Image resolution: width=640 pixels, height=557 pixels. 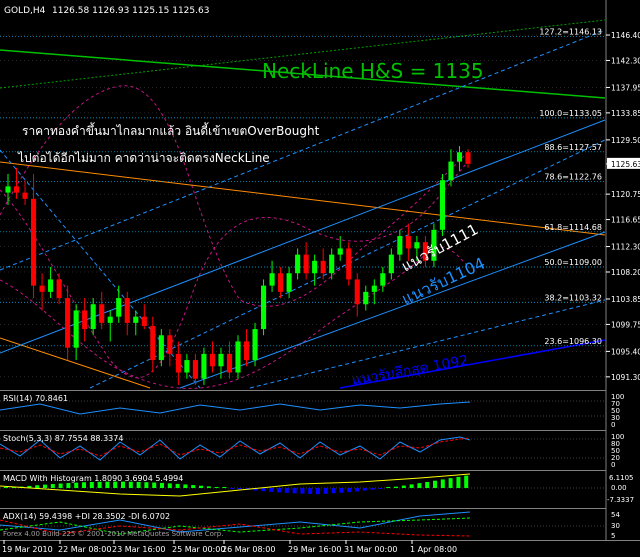 I want to click on price-tick-label: 1129.50, so click(x=625, y=140).